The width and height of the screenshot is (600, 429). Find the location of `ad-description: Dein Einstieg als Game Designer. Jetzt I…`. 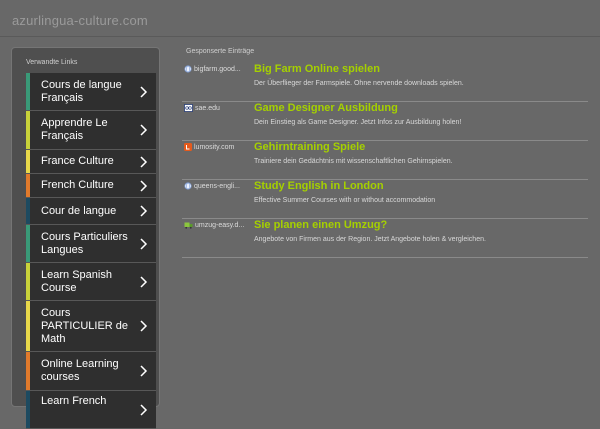

ad-description: Dein Einstieg als Game Designer. Jetzt I… is located at coordinates (358, 122).